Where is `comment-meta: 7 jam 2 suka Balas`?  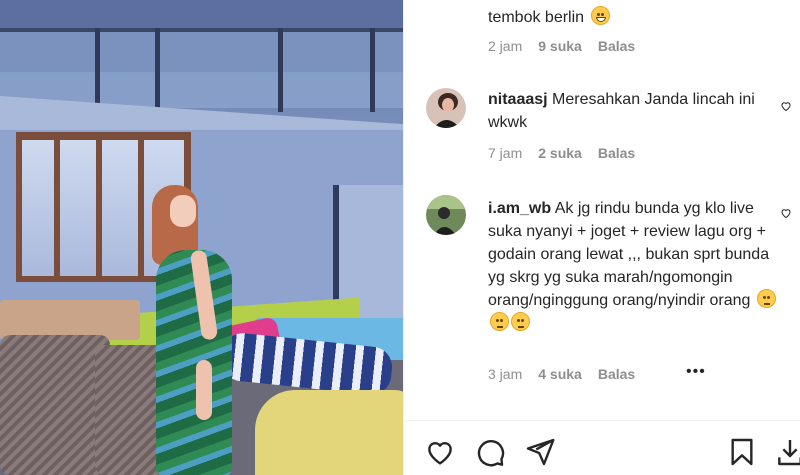
comment-meta: 7 jam 2 suka Balas is located at coordinates (561, 153).